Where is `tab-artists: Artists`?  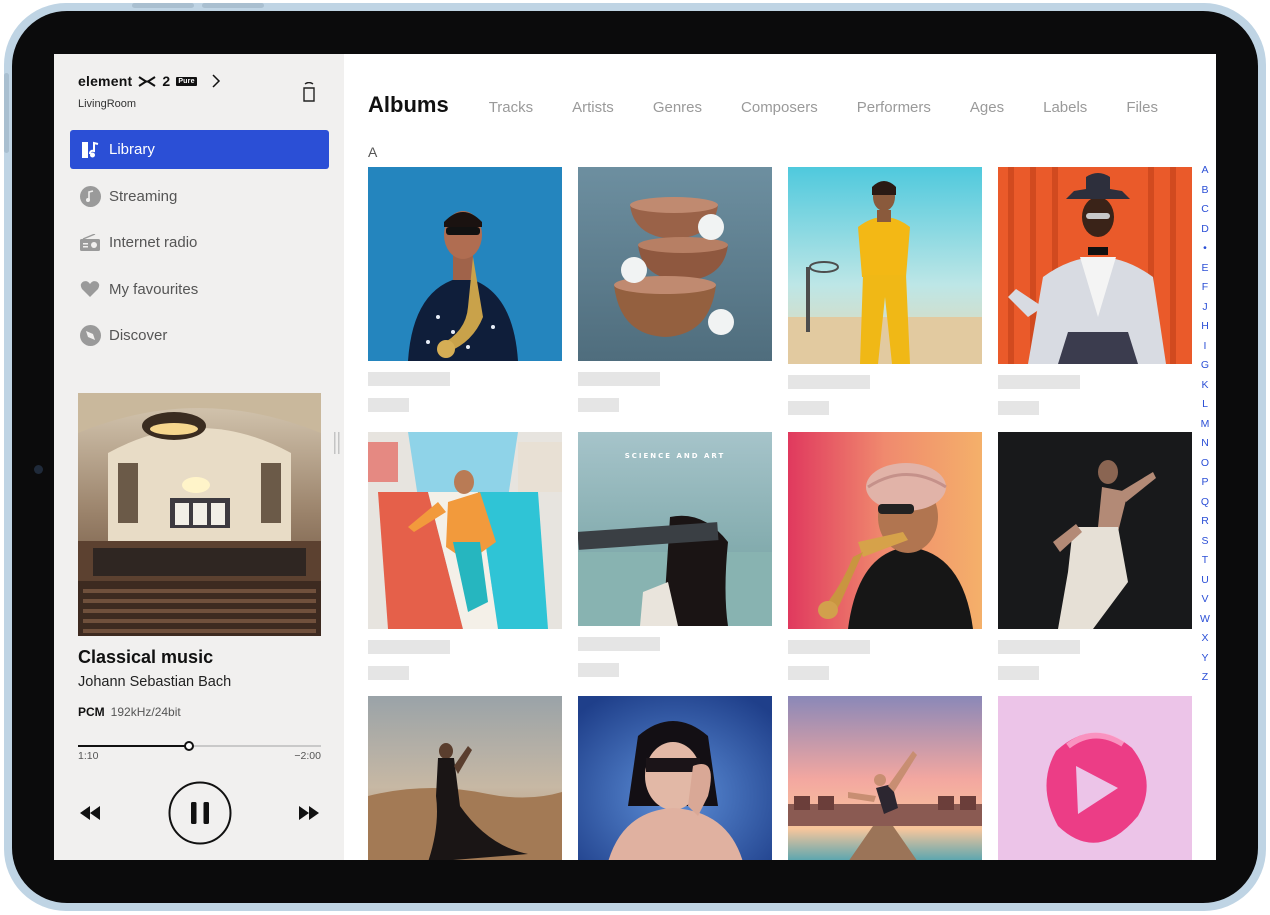
tab-artists: Artists is located at coordinates (593, 107).